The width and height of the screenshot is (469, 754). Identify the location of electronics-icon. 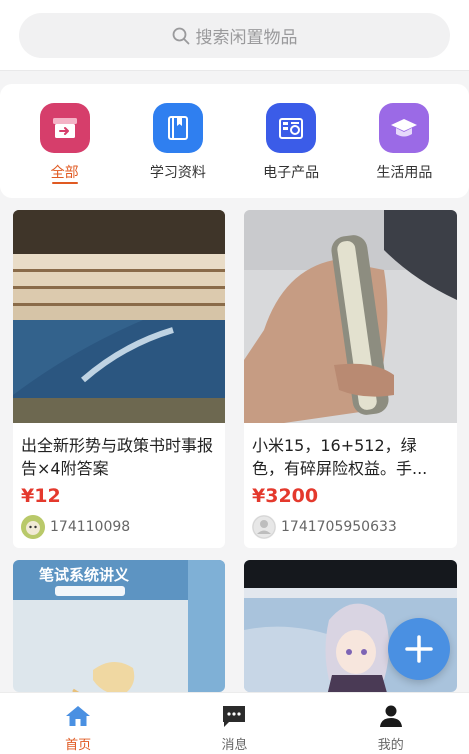
(291, 128).